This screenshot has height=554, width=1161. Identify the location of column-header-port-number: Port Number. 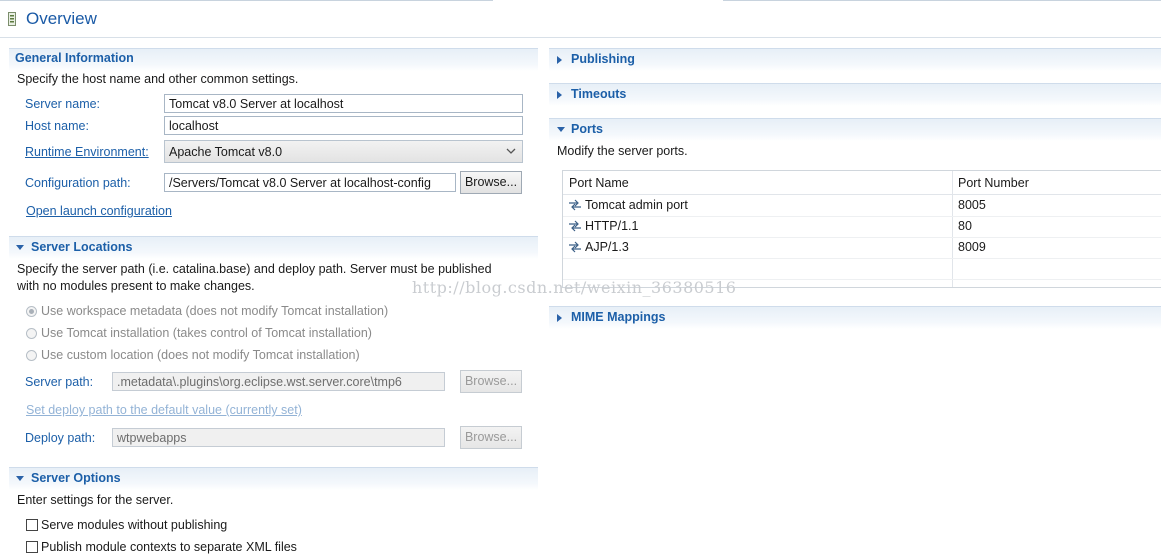
(993, 183).